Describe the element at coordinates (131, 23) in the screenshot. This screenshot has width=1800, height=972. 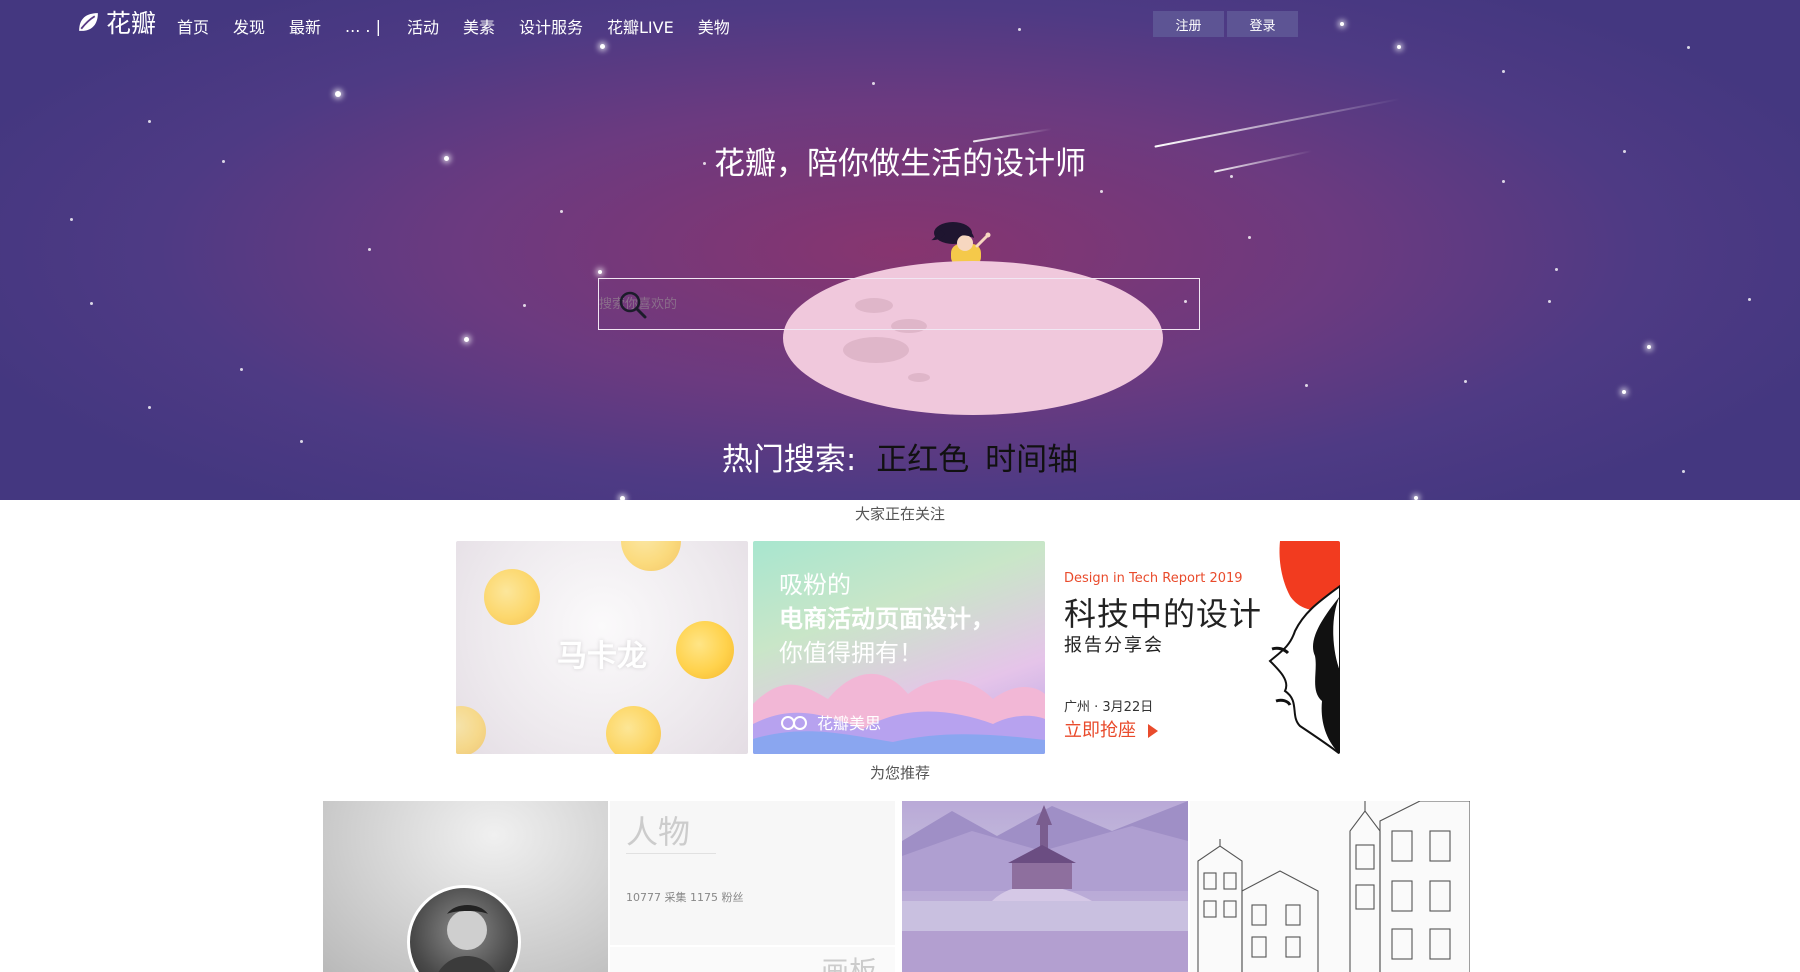
I see `logo-text: 花瓣` at that location.